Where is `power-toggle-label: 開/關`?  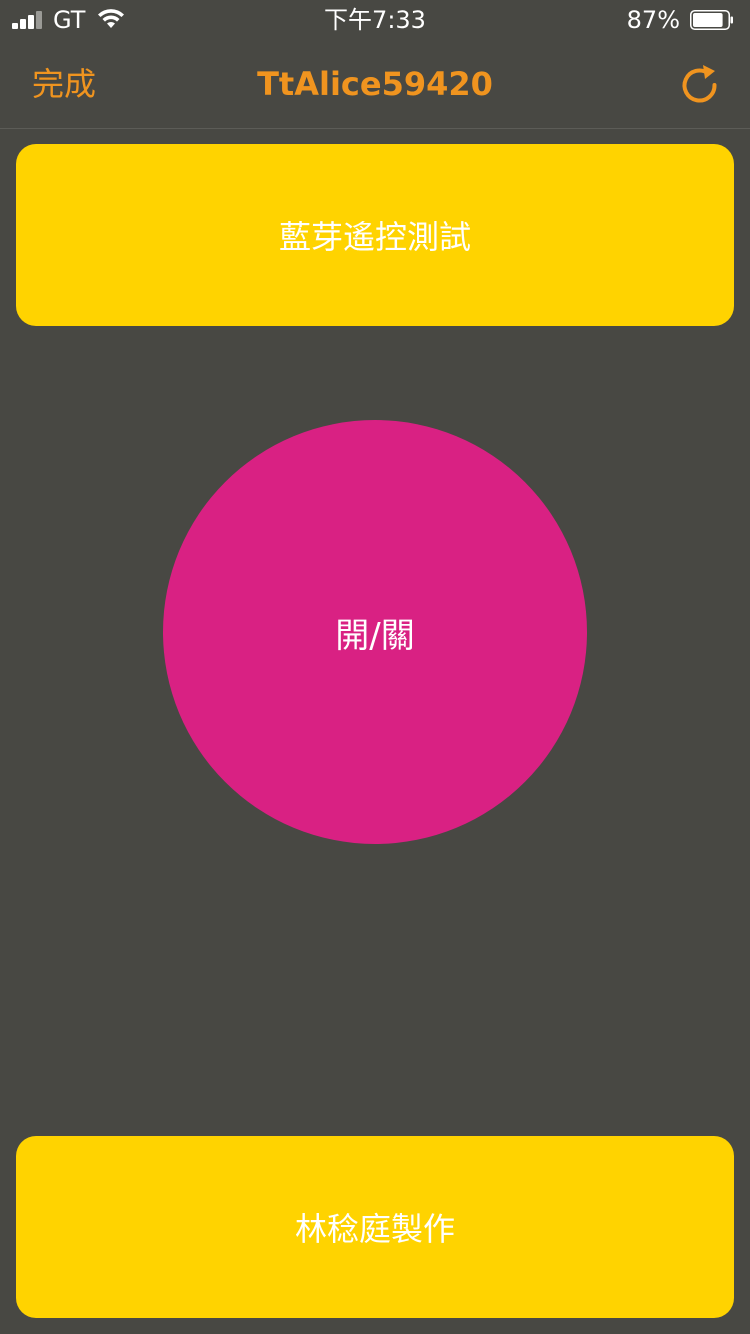
power-toggle-label: 開/關 is located at coordinates (375, 635).